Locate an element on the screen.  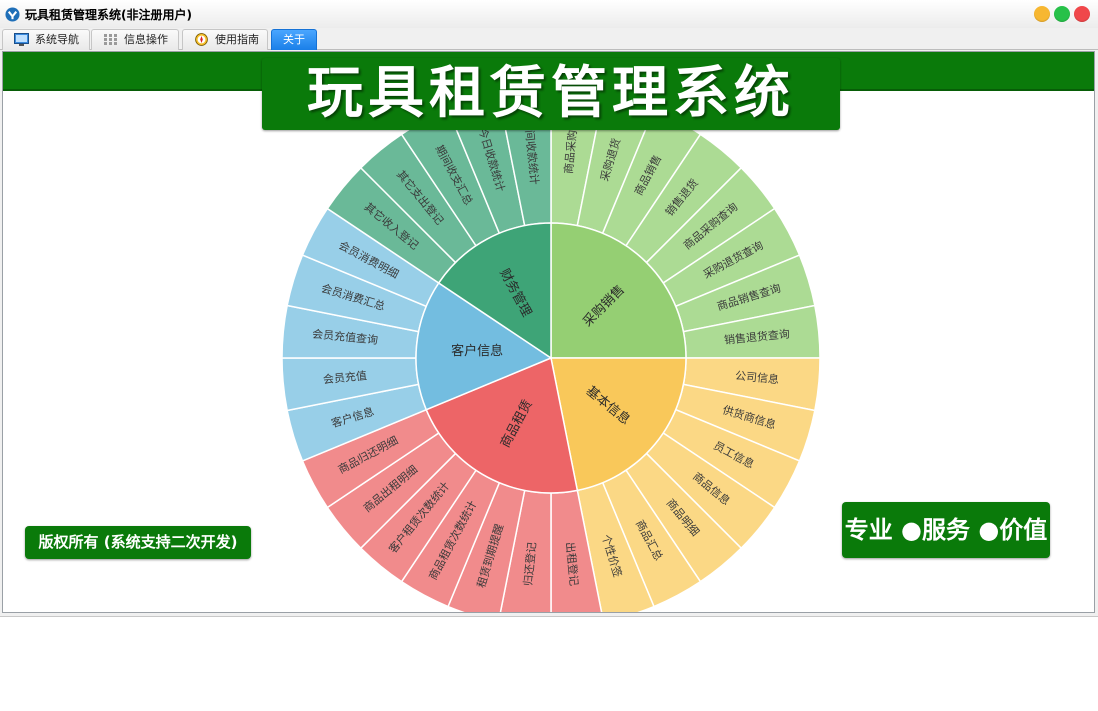
tab-label: 关于 is located at coordinates (294, 39).